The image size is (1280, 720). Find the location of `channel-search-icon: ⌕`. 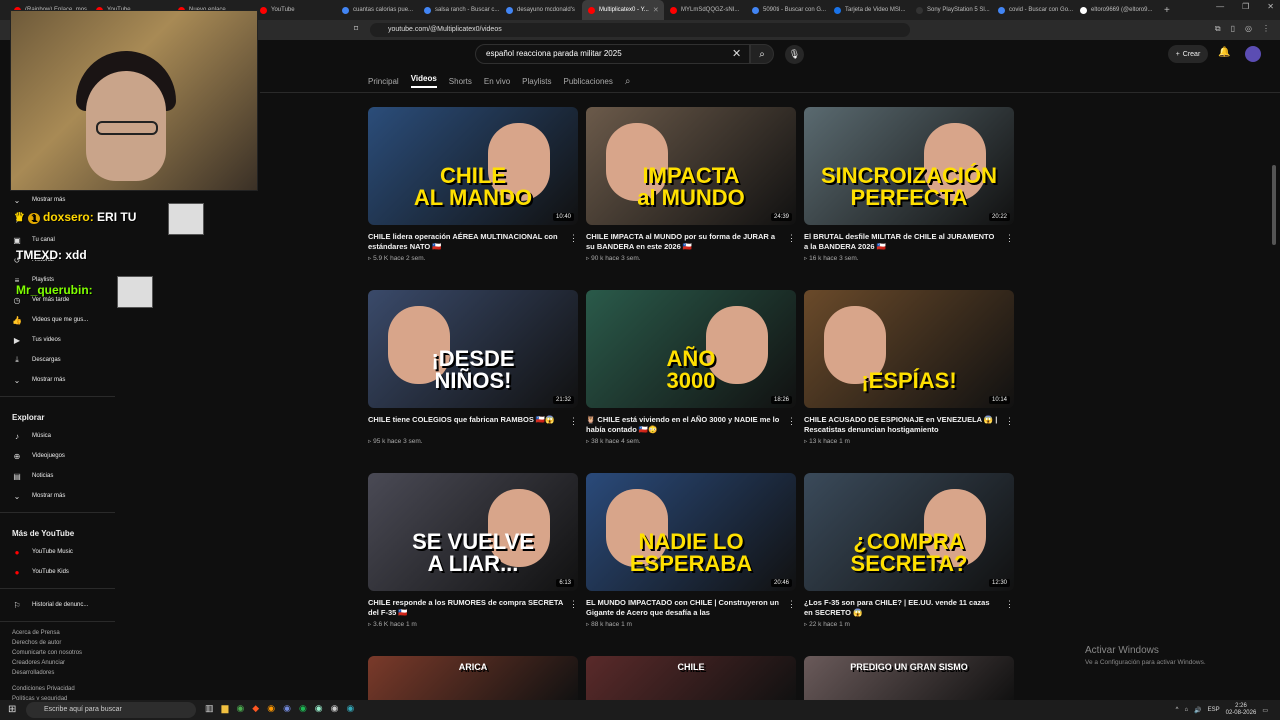

channel-search-icon: ⌕ is located at coordinates (628, 81).